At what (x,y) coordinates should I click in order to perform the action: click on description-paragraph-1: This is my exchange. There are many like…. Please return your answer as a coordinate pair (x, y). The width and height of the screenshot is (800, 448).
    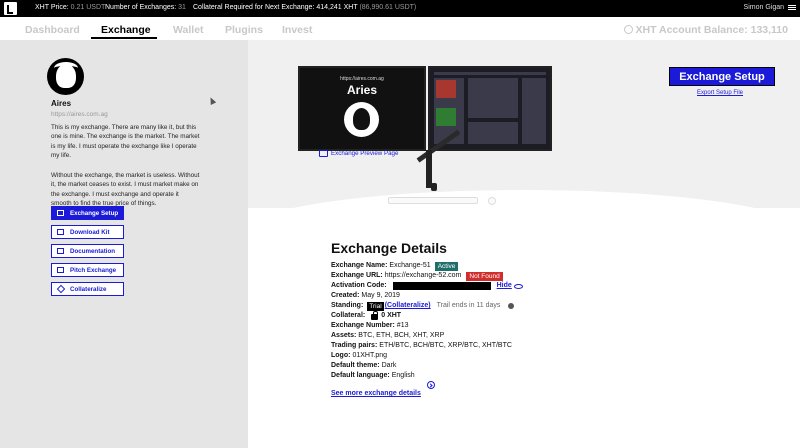
    Looking at the image, I should click on (125, 142).